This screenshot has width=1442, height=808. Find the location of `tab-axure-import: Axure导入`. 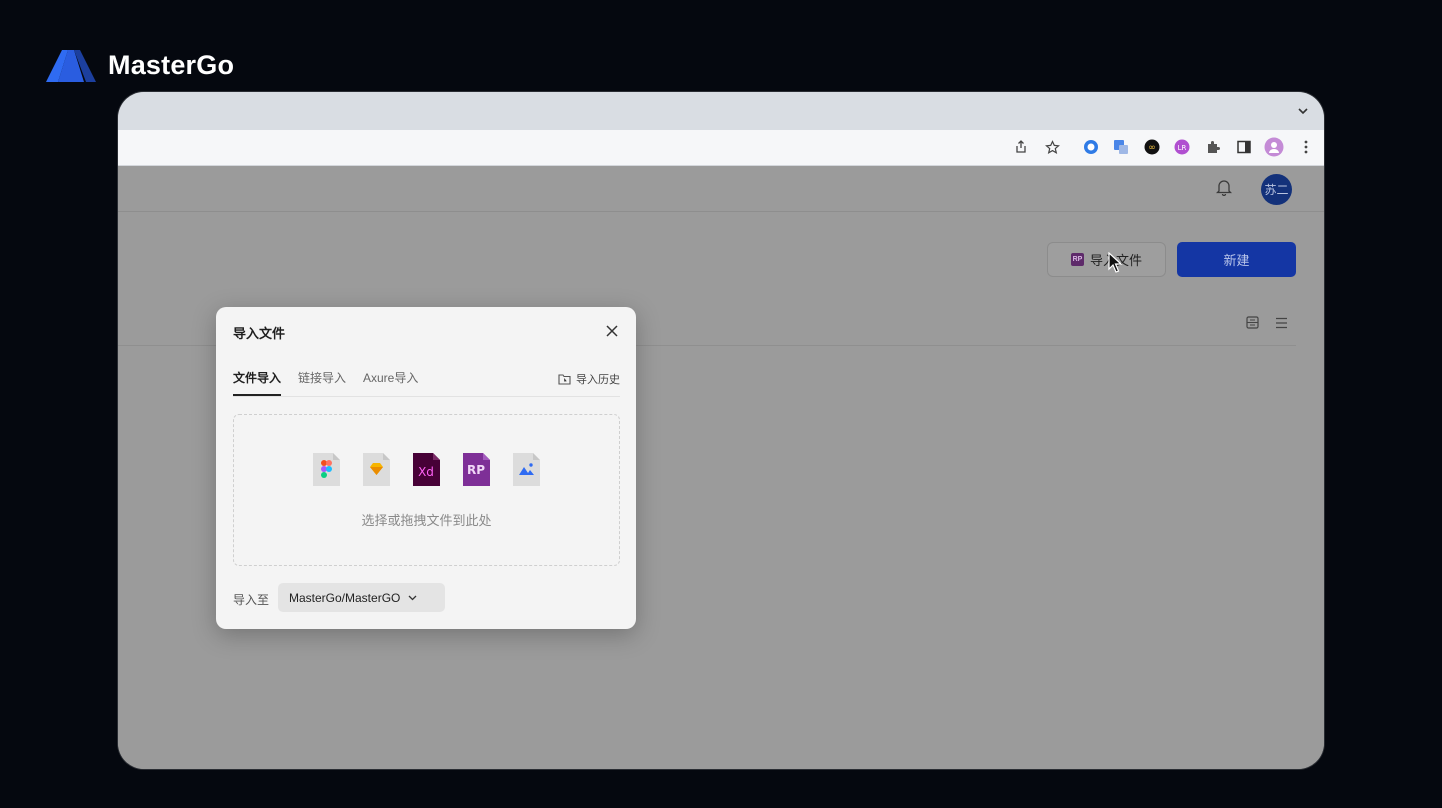

tab-axure-import: Axure导入 is located at coordinates (390, 382).